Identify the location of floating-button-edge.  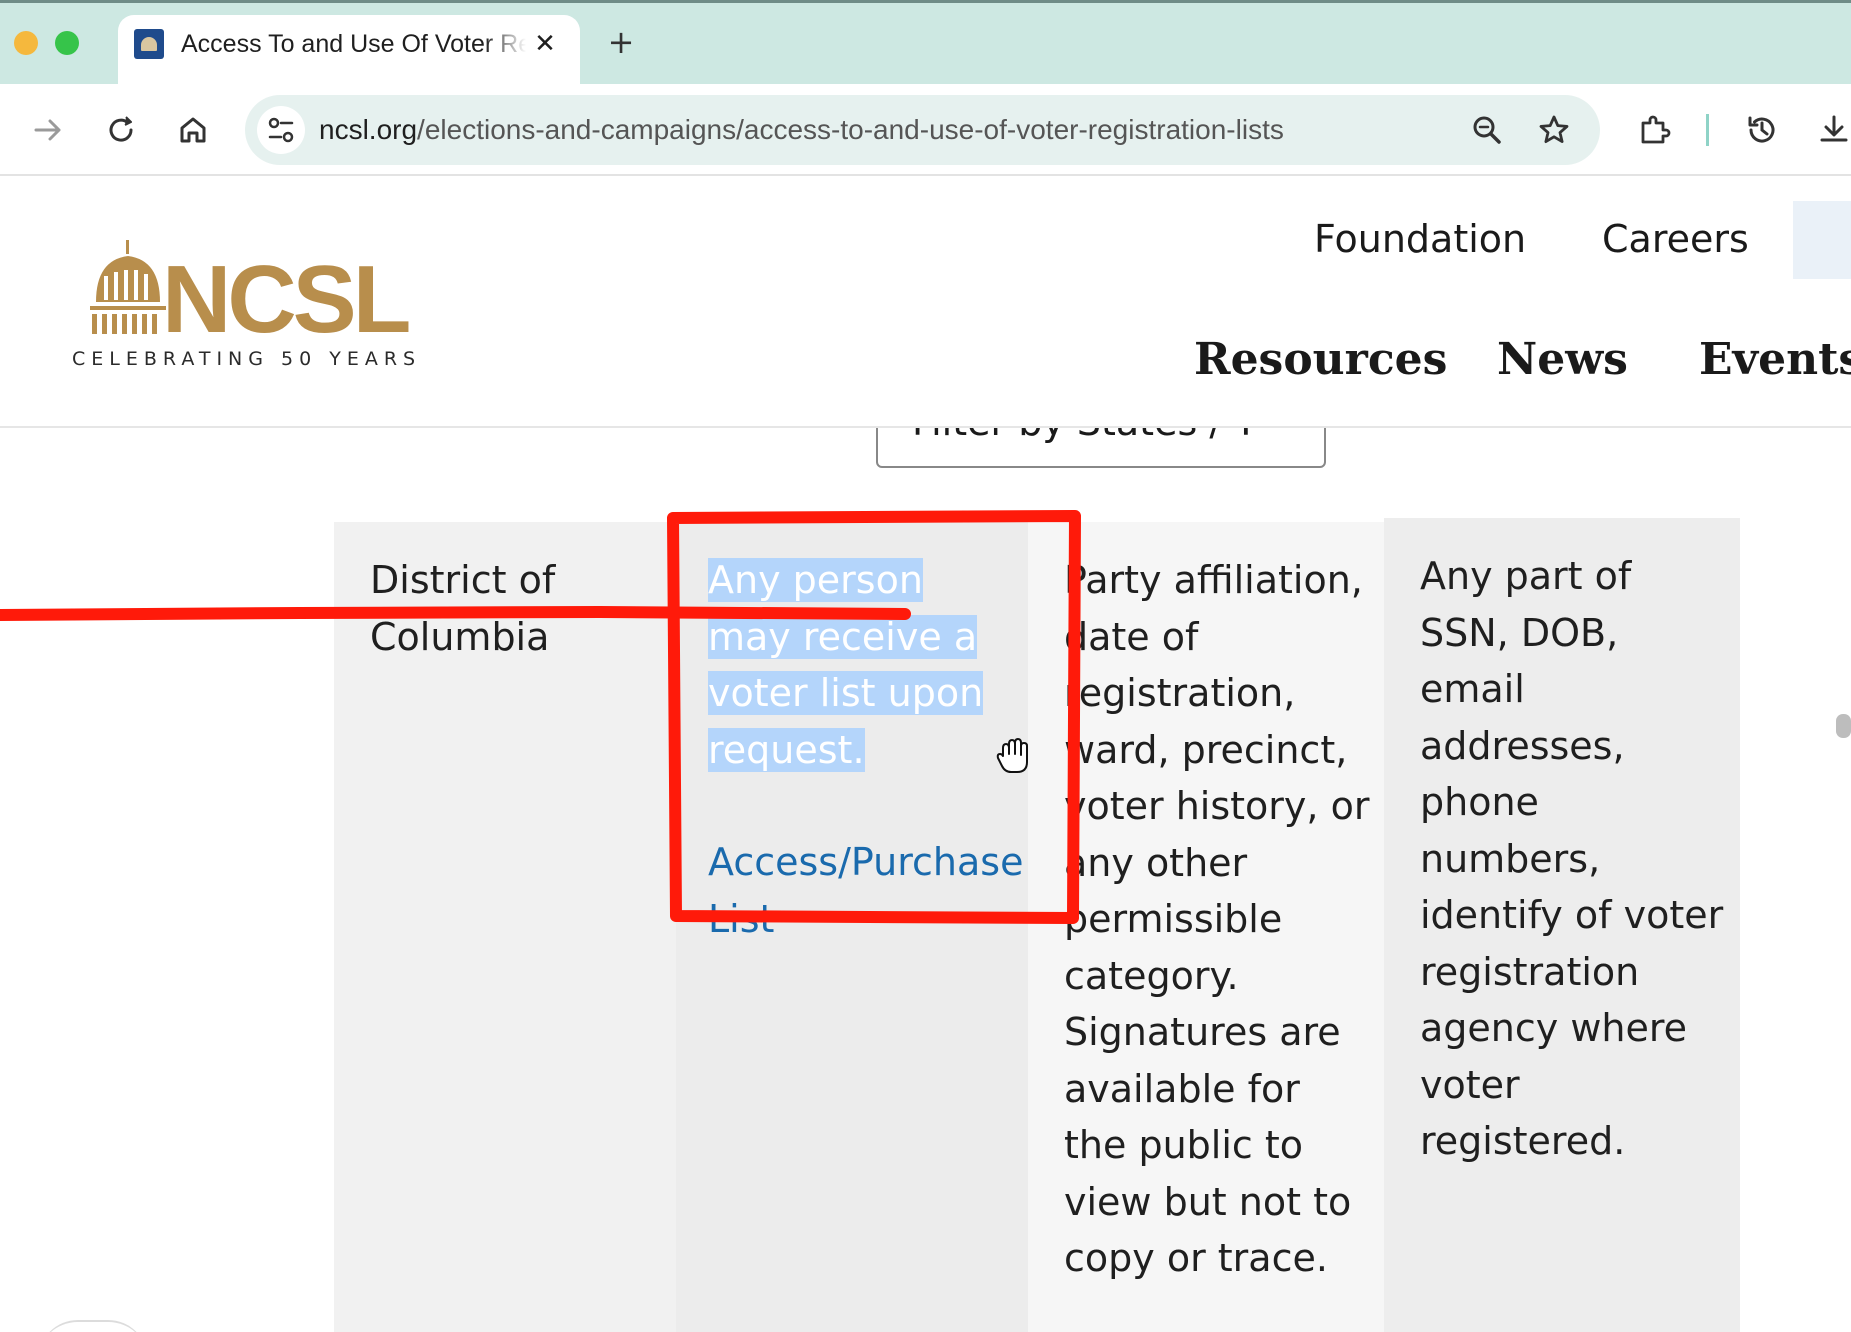
(93, 1326).